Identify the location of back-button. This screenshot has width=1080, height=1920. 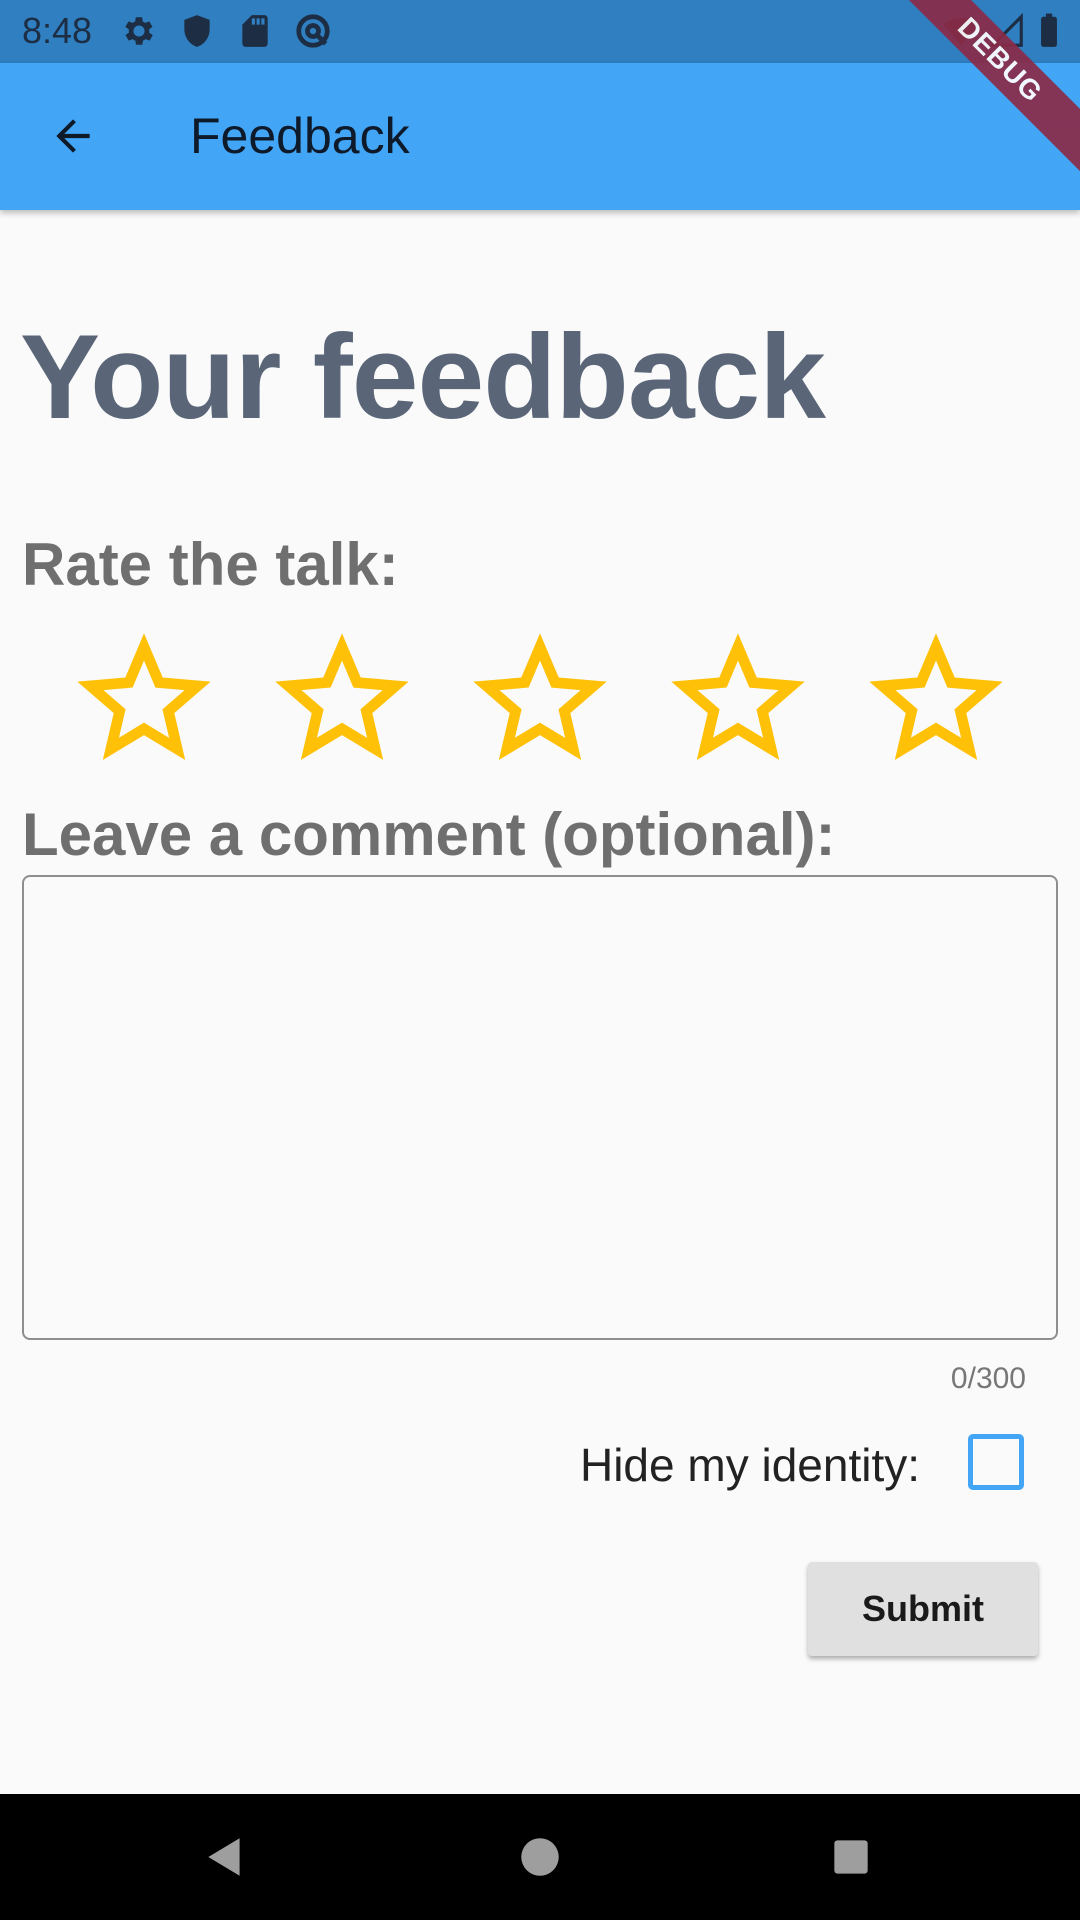
(73, 136).